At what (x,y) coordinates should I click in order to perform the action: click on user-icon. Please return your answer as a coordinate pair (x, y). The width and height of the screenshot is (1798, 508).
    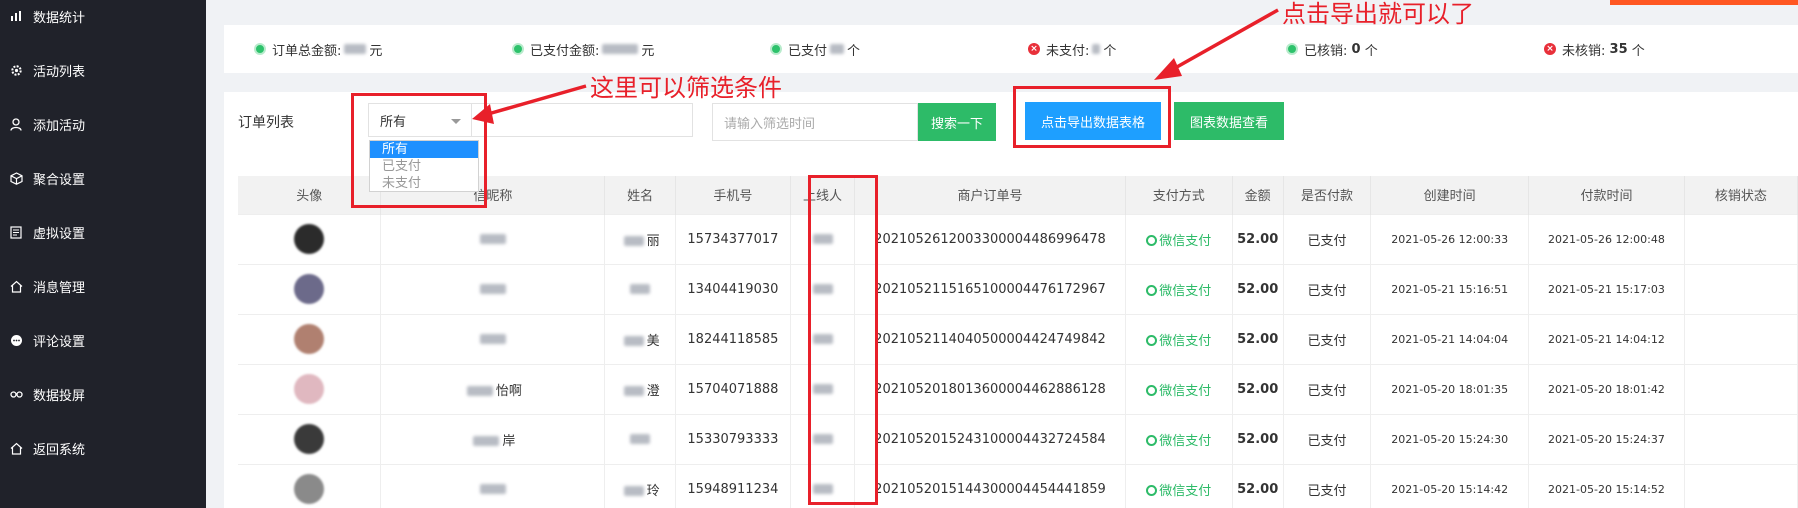
    Looking at the image, I should click on (16, 124).